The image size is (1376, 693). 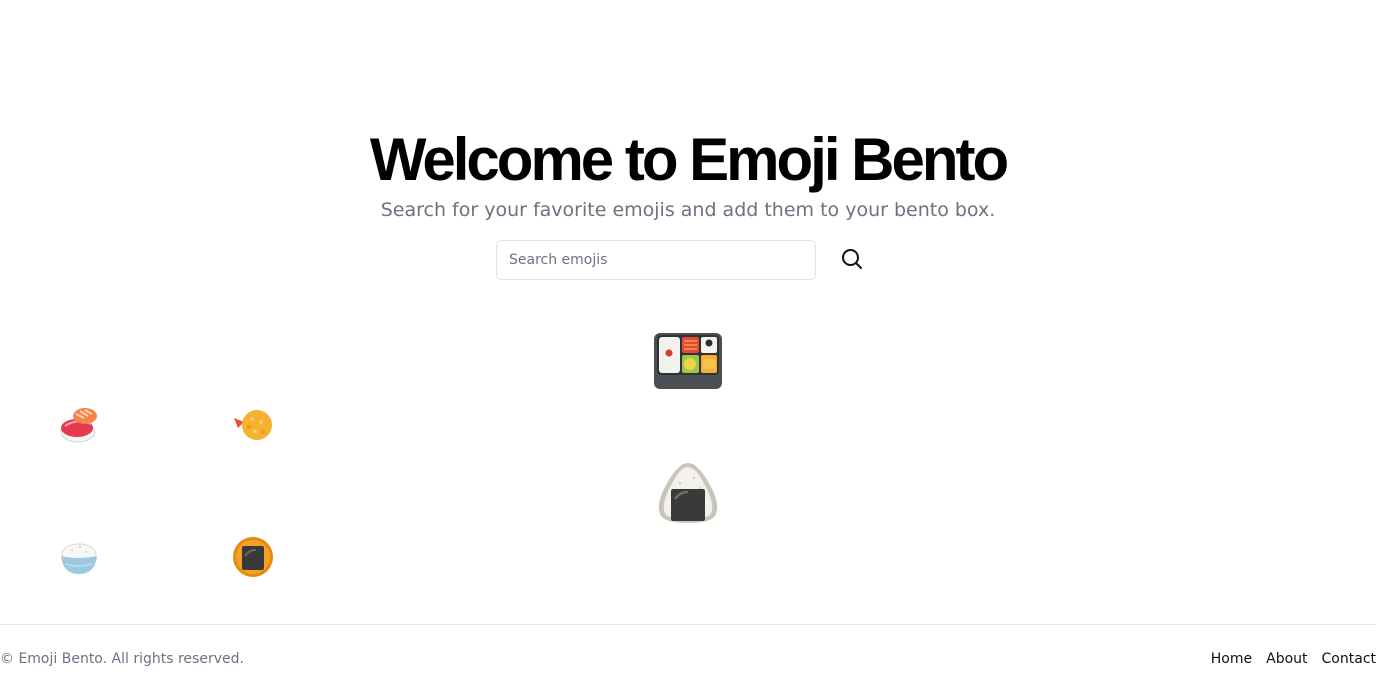 I want to click on bento-box-icon, so click(x=688, y=360).